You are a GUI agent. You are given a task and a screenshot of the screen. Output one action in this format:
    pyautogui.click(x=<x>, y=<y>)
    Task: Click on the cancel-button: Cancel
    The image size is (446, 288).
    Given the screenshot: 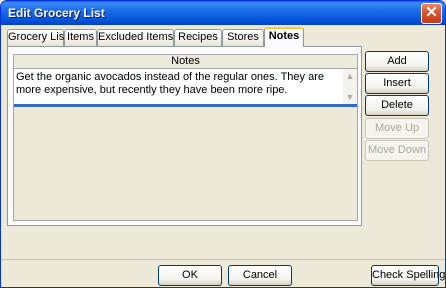 What is the action you would take?
    pyautogui.click(x=260, y=275)
    